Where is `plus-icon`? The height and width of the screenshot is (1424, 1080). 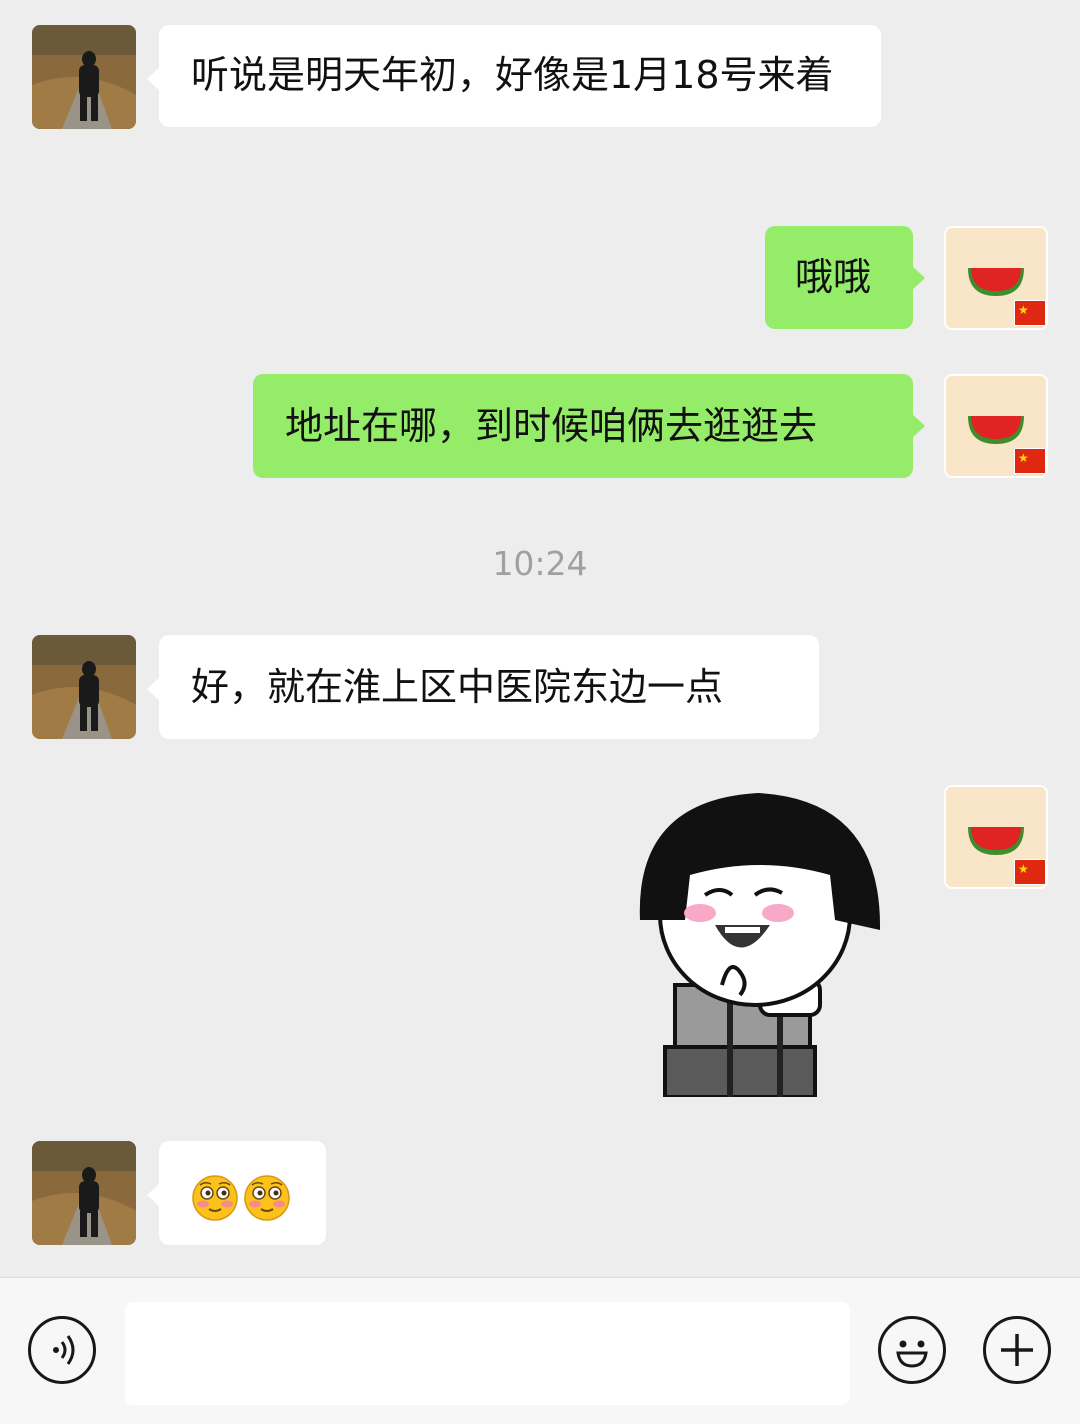 plus-icon is located at coordinates (1017, 1350).